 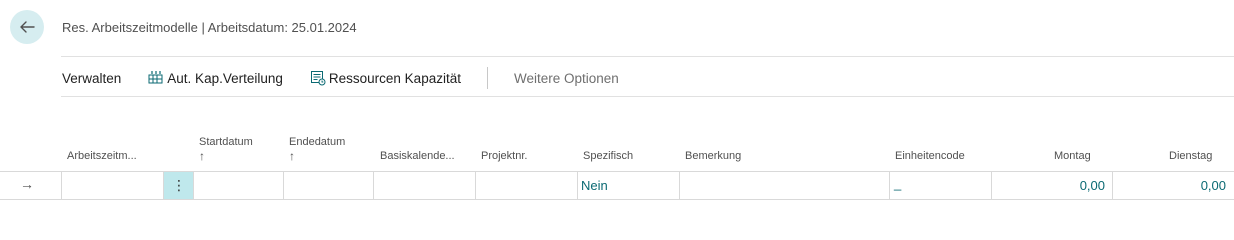 What do you see at coordinates (424, 185) in the screenshot?
I see `cell-basiskalender` at bounding box center [424, 185].